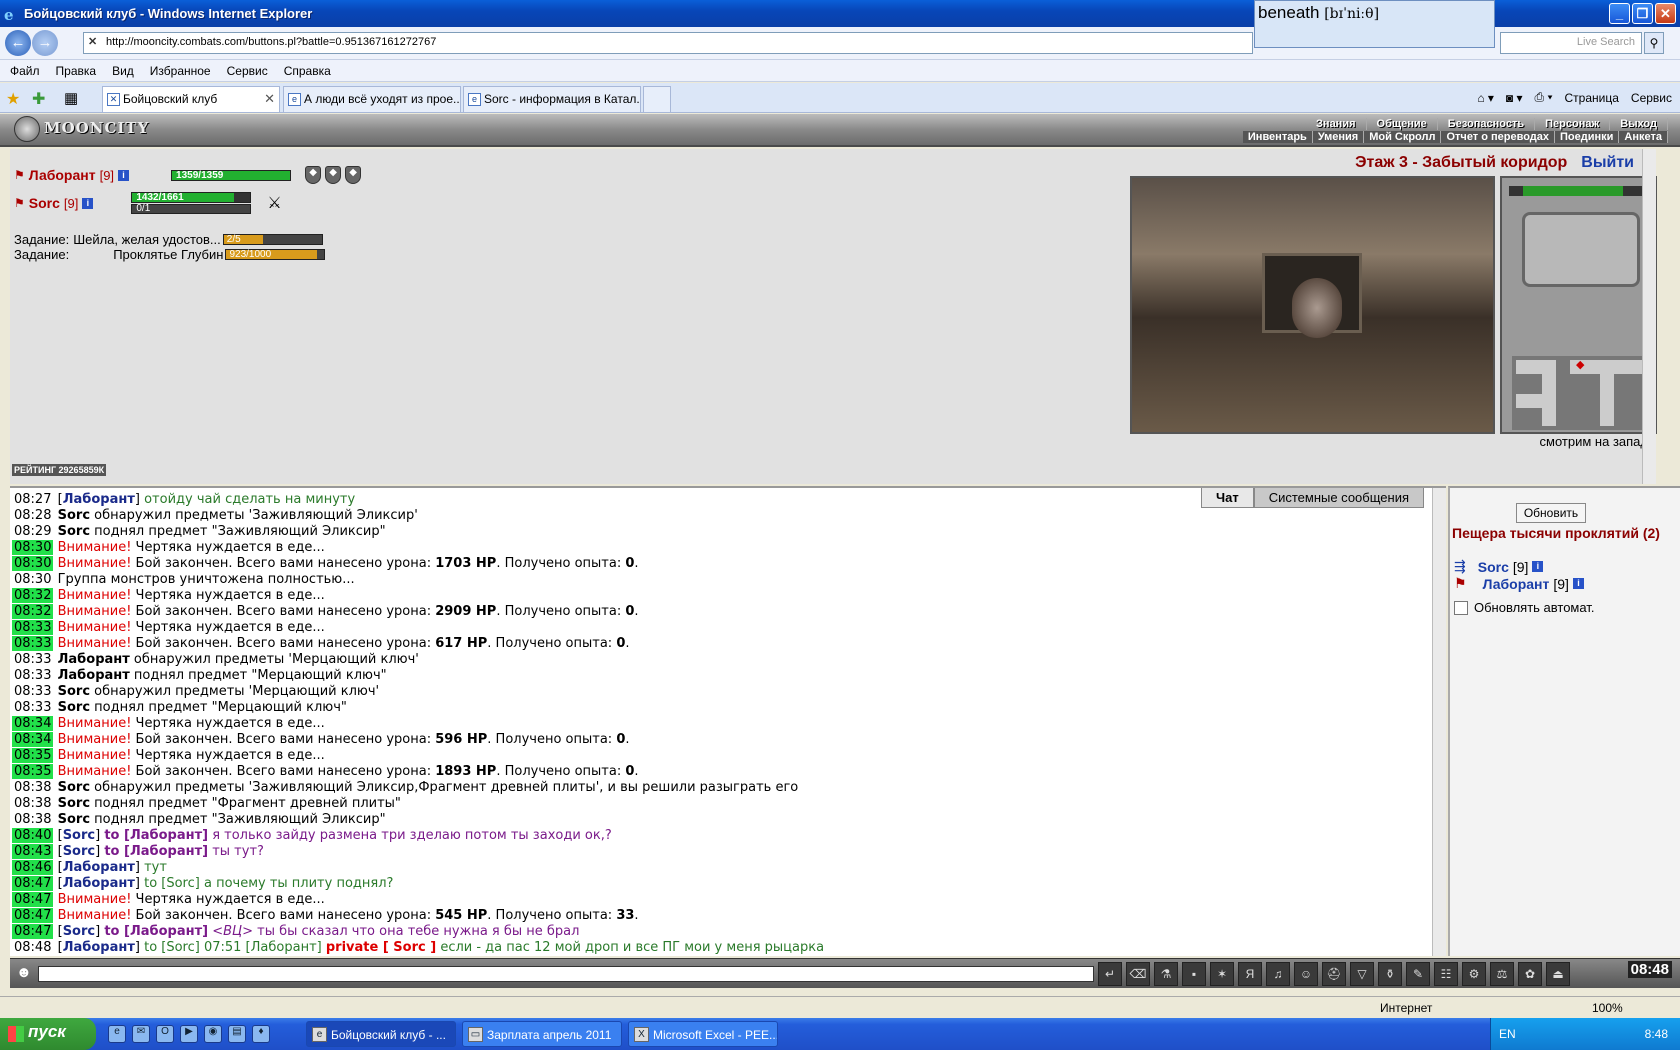  I want to click on filter-icon: ⚗, so click(1166, 974).